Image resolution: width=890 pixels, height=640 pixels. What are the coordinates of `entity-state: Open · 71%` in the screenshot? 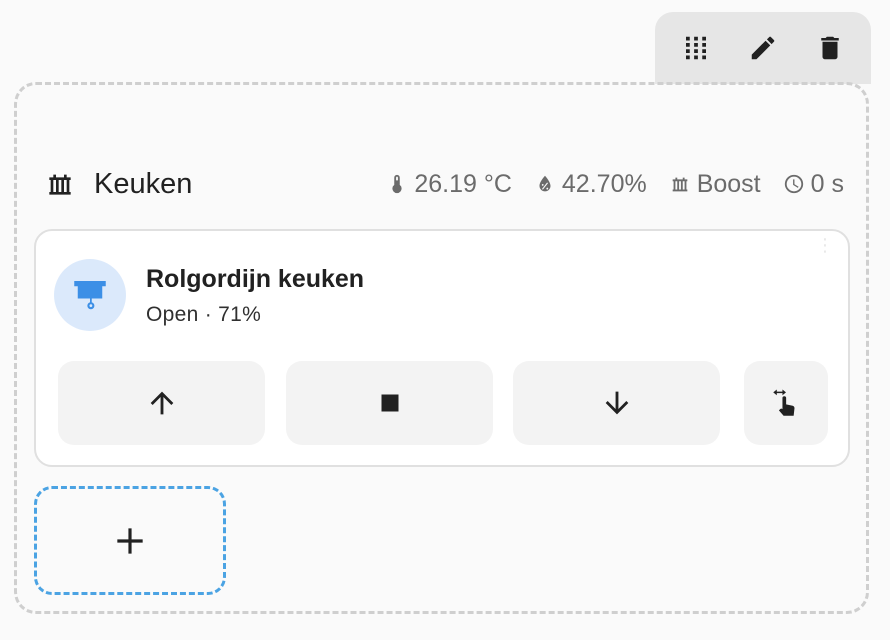 It's located at (204, 314).